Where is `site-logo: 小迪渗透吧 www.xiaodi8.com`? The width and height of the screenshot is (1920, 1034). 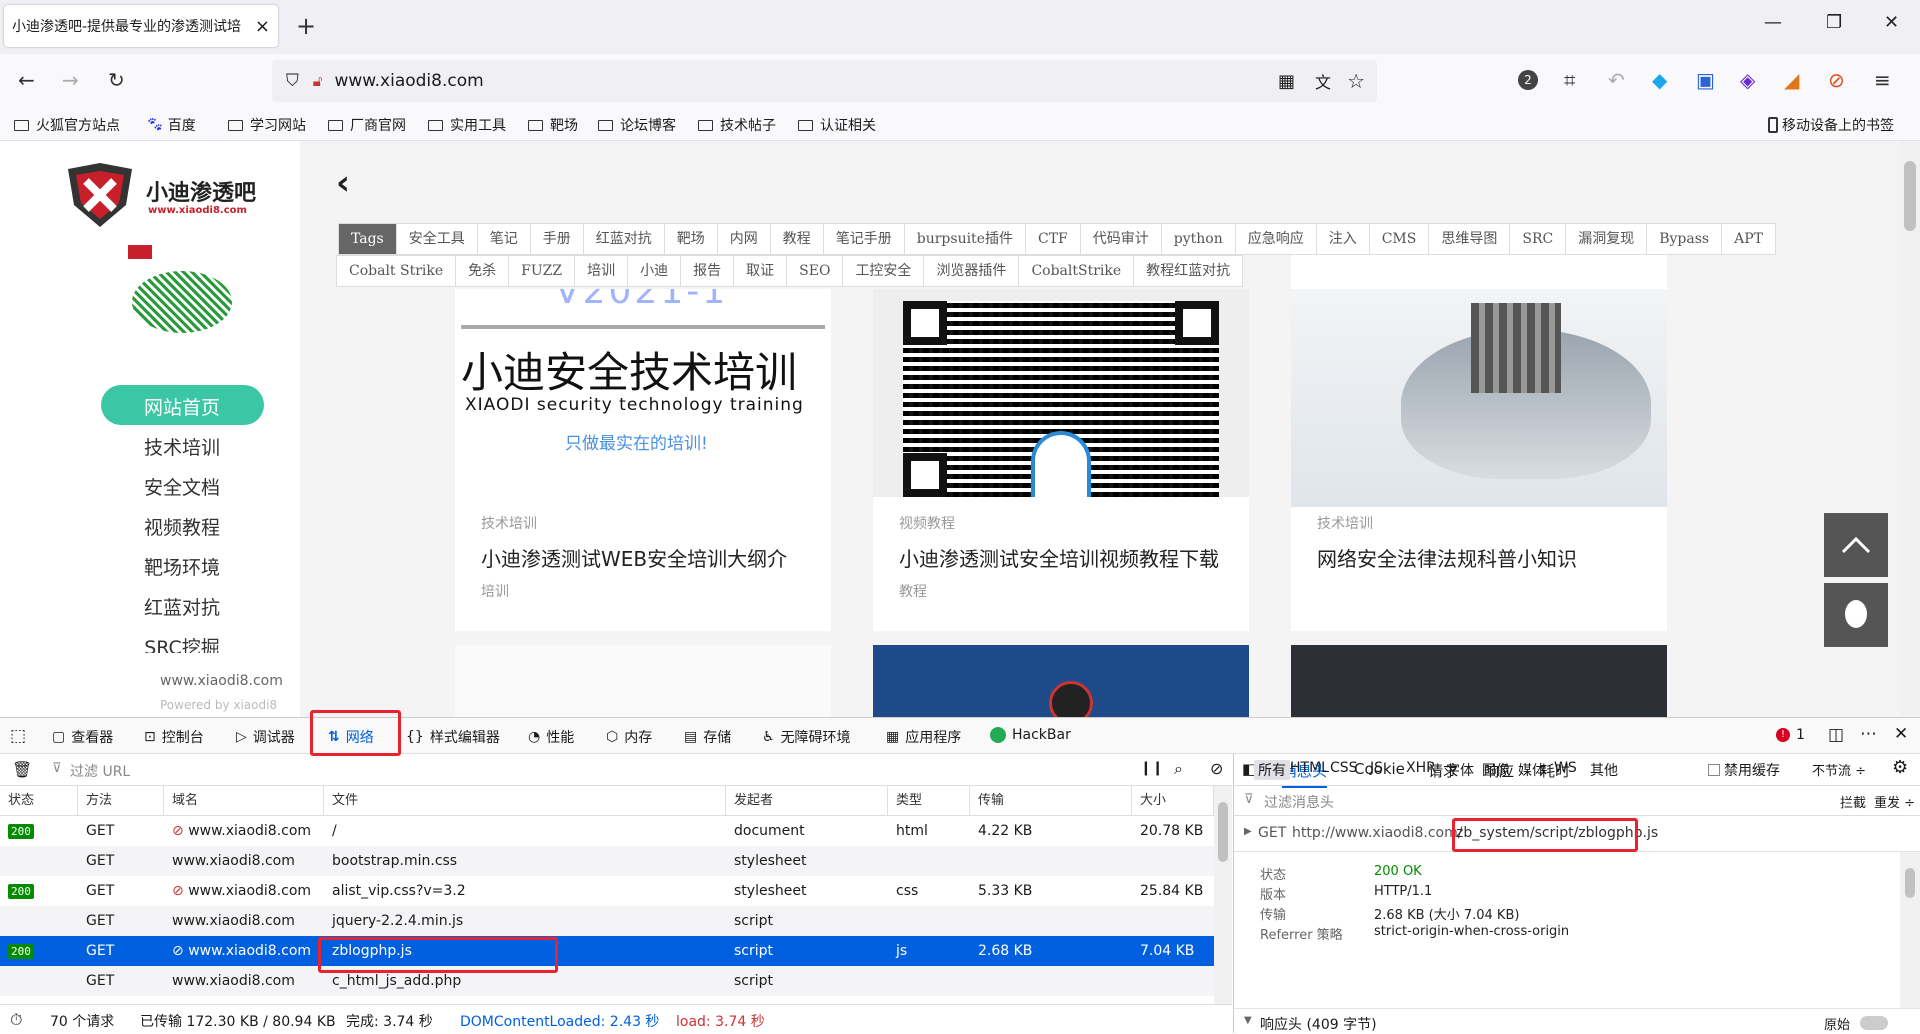
site-logo: 小迪渗透吧 www.xiaodi8.com is located at coordinates (167, 196).